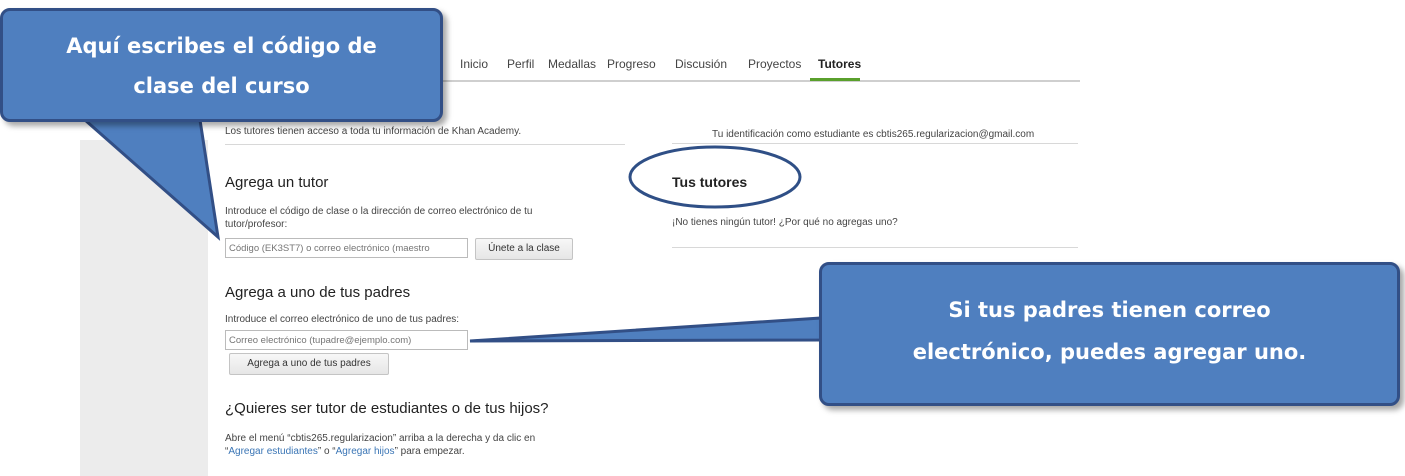 This screenshot has height=476, width=1405. What do you see at coordinates (221, 46) in the screenshot?
I see `class-code-callout-line-1: Aquí escribes el código de` at bounding box center [221, 46].